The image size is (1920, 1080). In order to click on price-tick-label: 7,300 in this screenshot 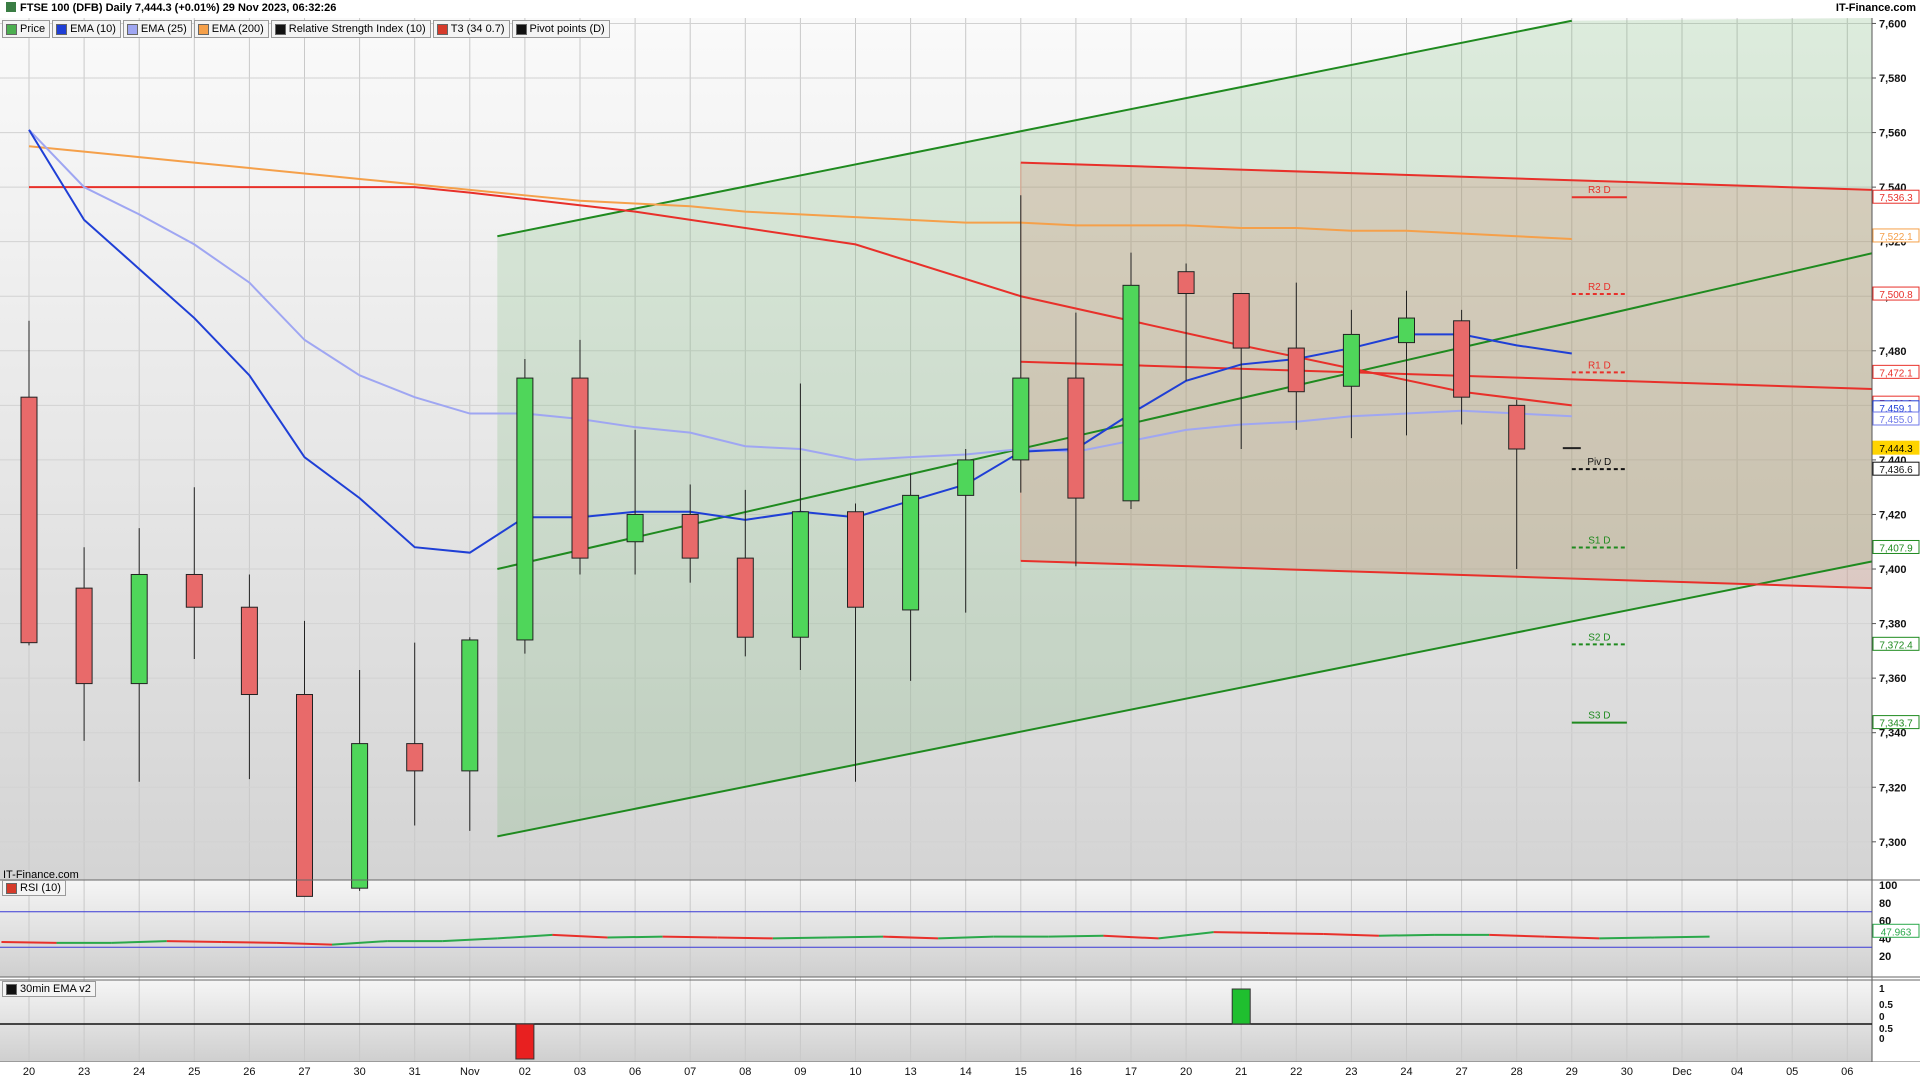, I will do `click(1893, 843)`.